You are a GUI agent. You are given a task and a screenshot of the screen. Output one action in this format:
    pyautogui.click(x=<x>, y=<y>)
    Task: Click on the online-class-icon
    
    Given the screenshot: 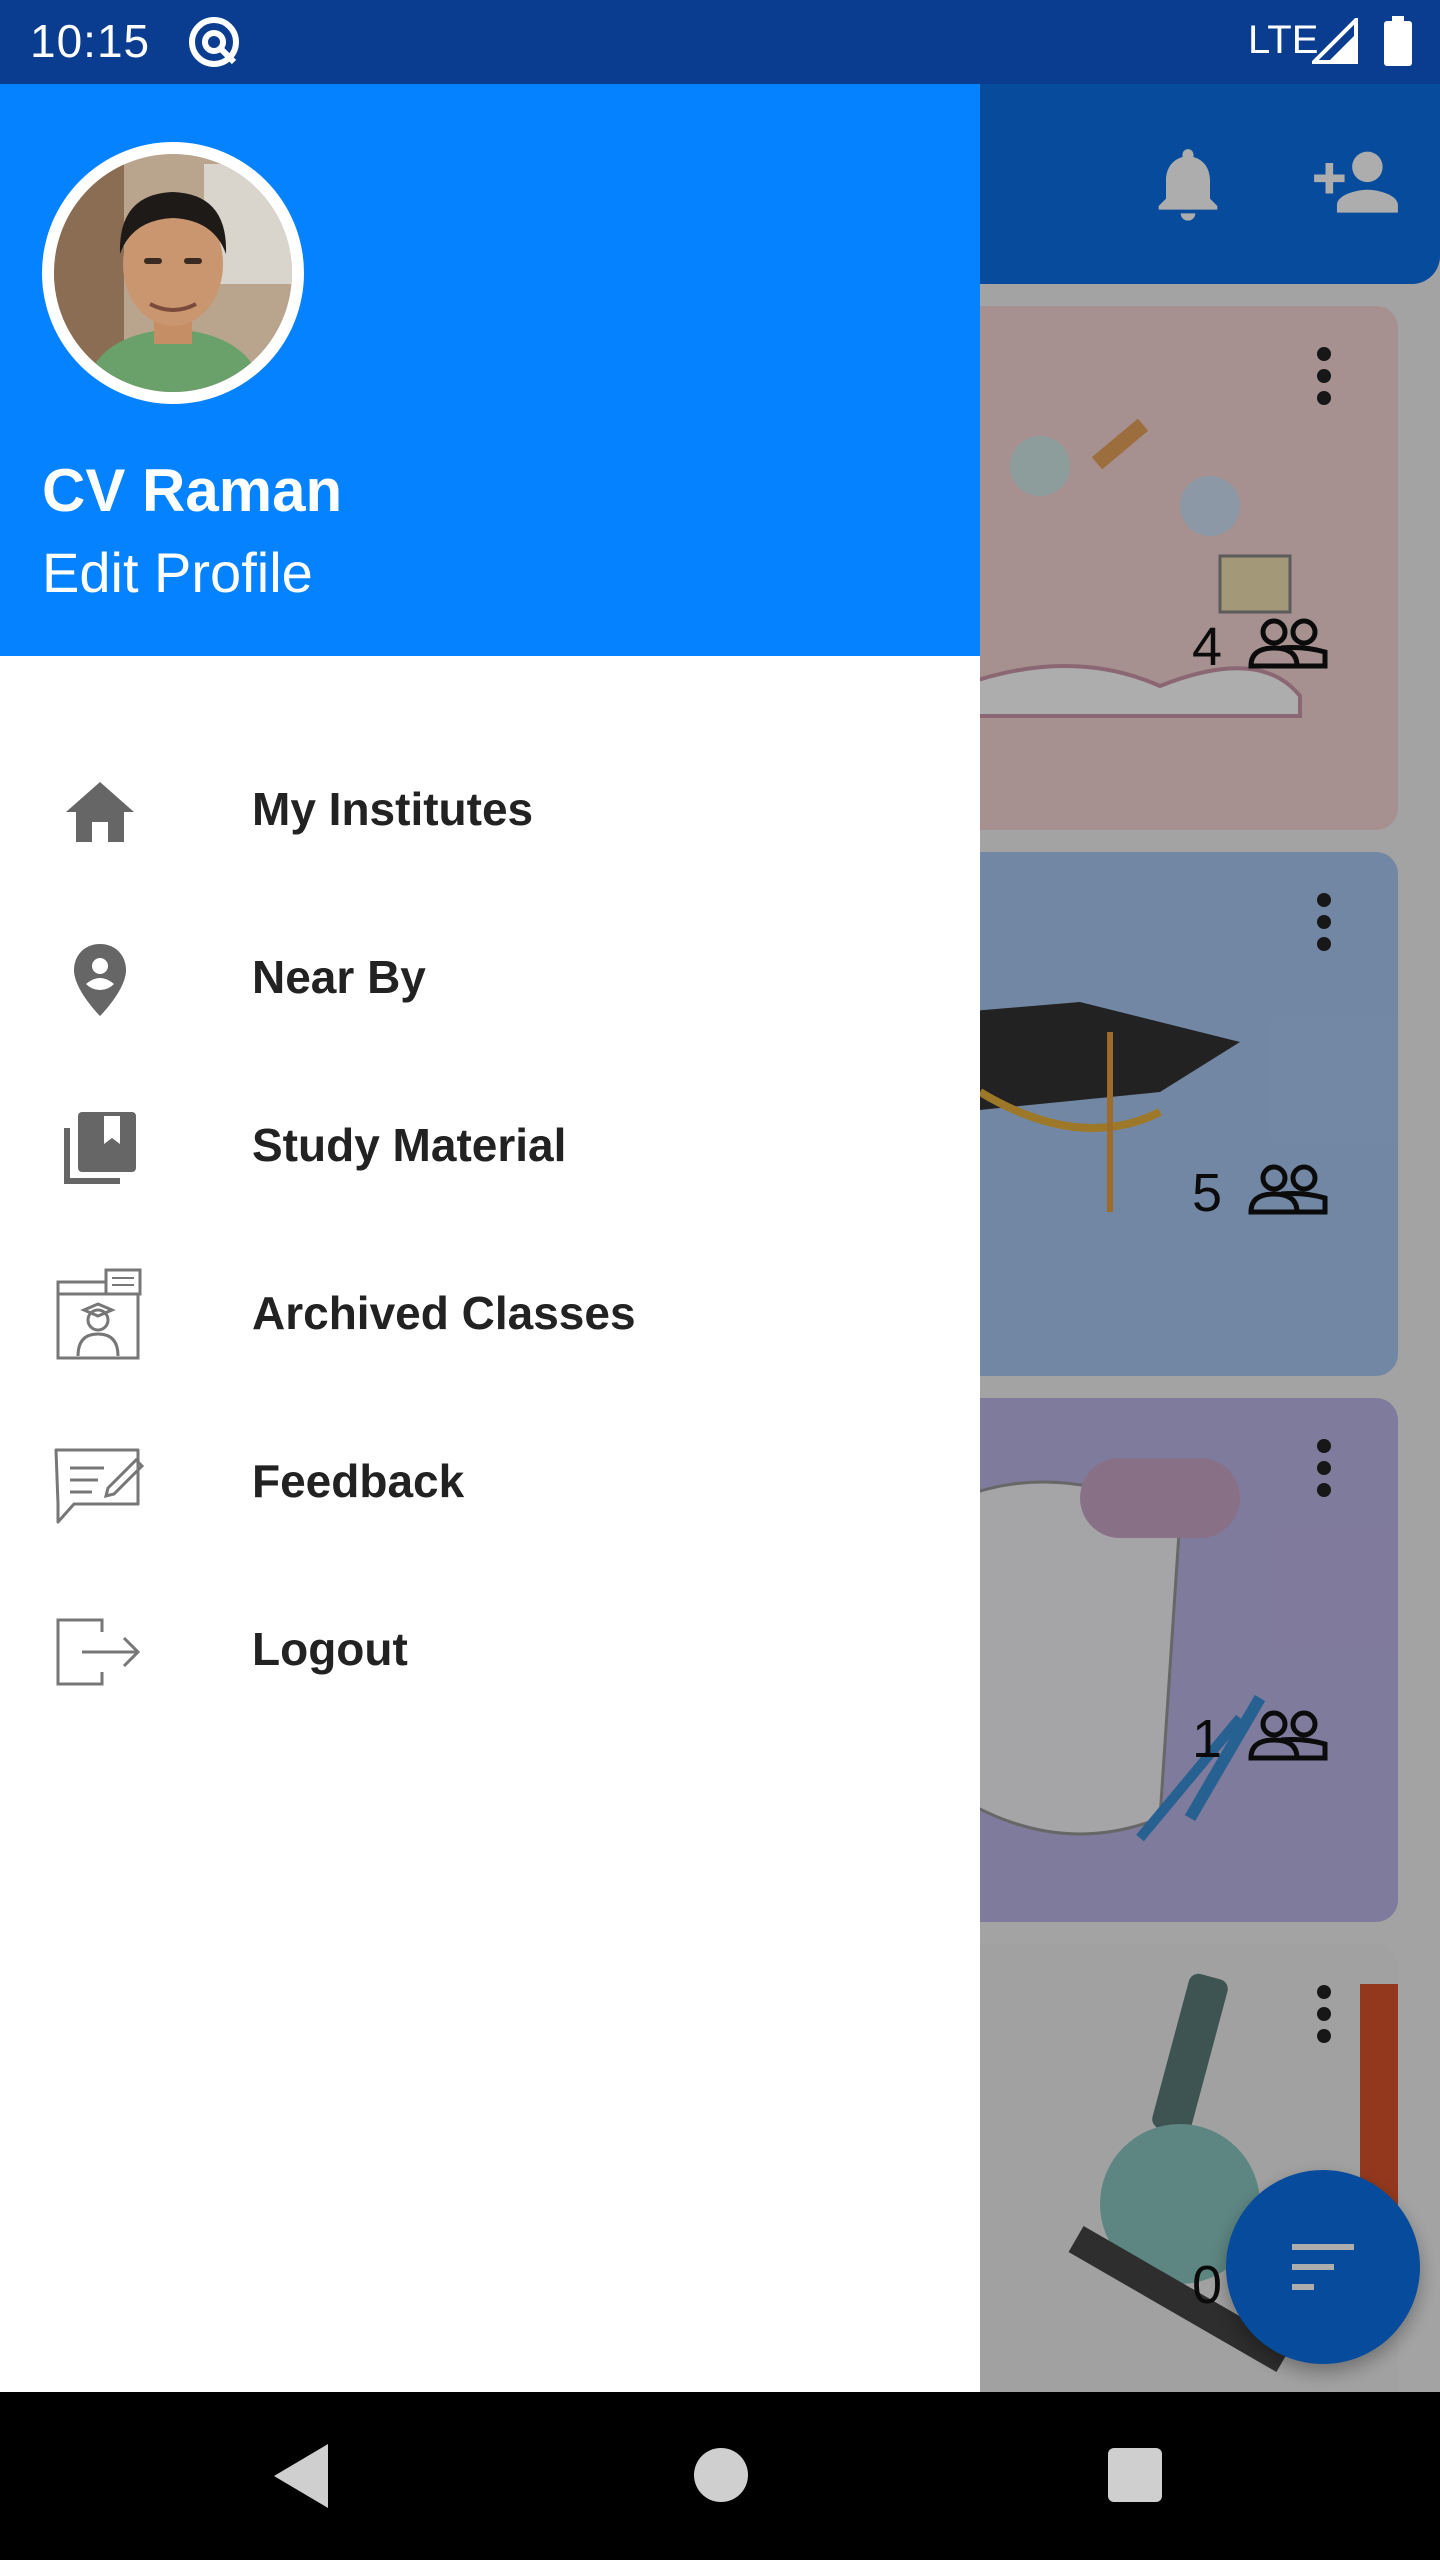 What is the action you would take?
    pyautogui.click(x=99, y=1314)
    